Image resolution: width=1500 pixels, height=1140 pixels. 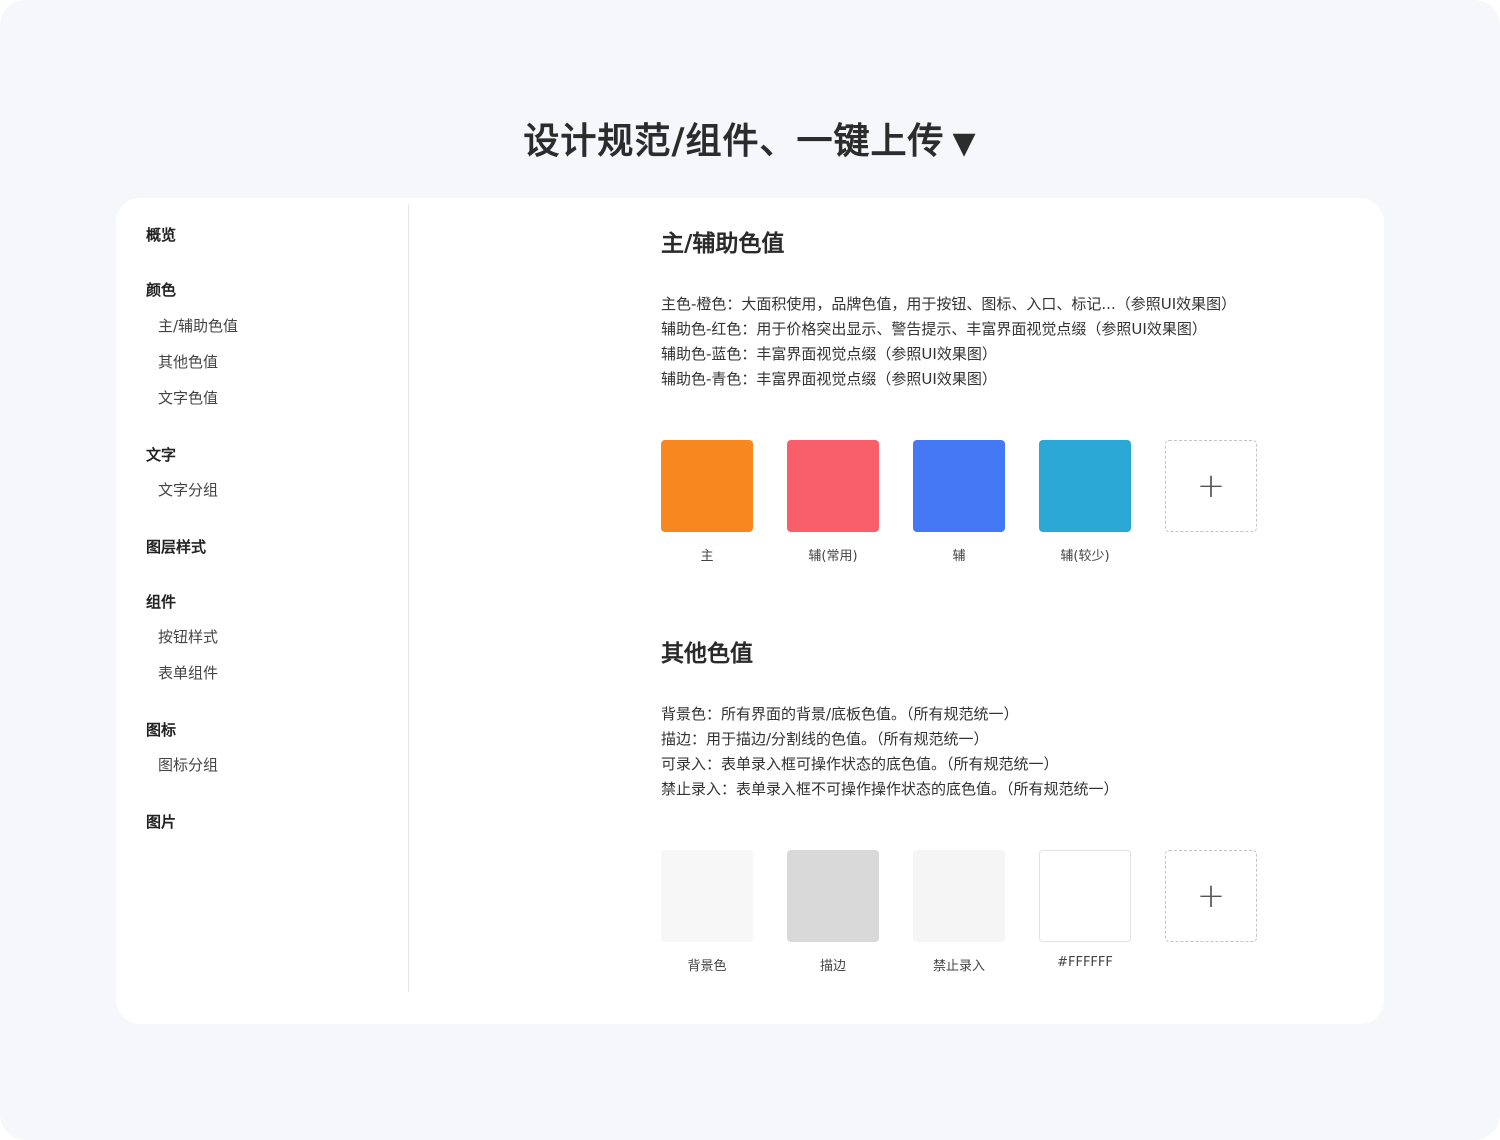 I want to click on nav-item-form-components: 表单组件, so click(x=188, y=672).